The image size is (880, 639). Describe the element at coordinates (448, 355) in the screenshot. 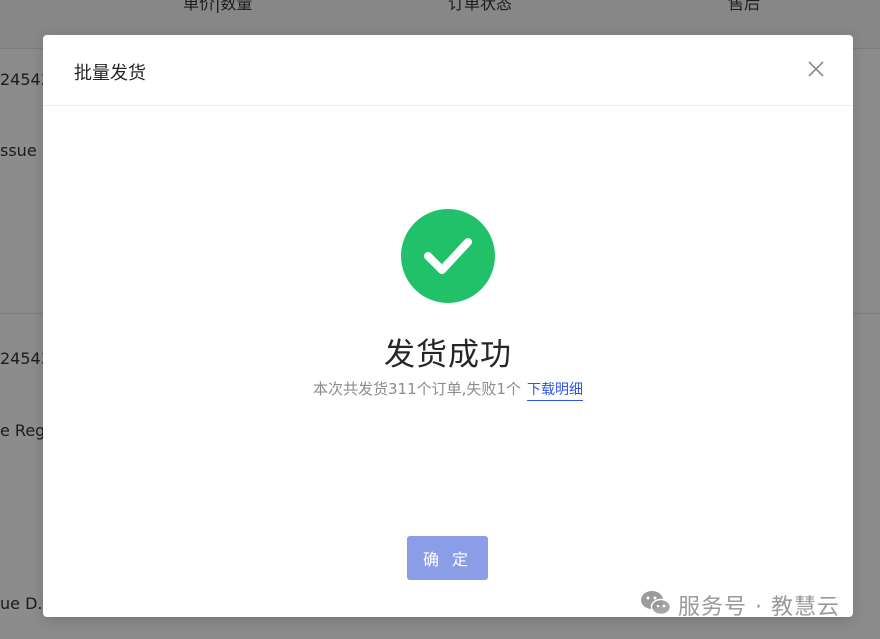

I see `result-title: 发货成功` at that location.